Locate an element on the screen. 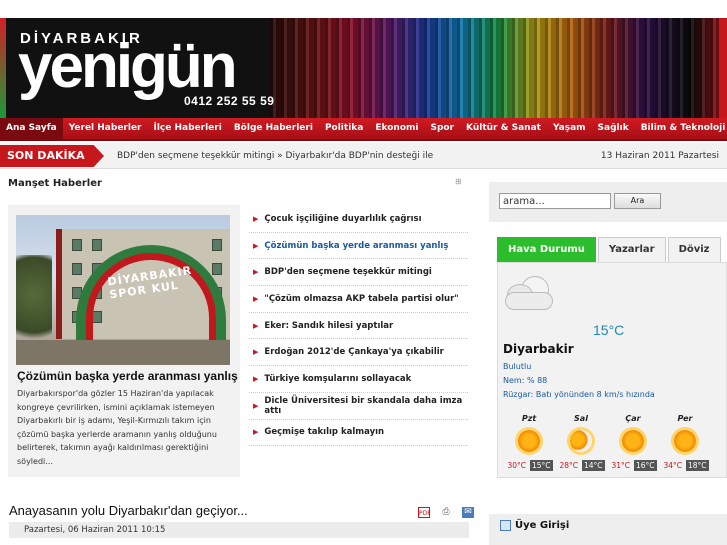 The image size is (727, 545). day-name: Çar is located at coordinates (633, 418).